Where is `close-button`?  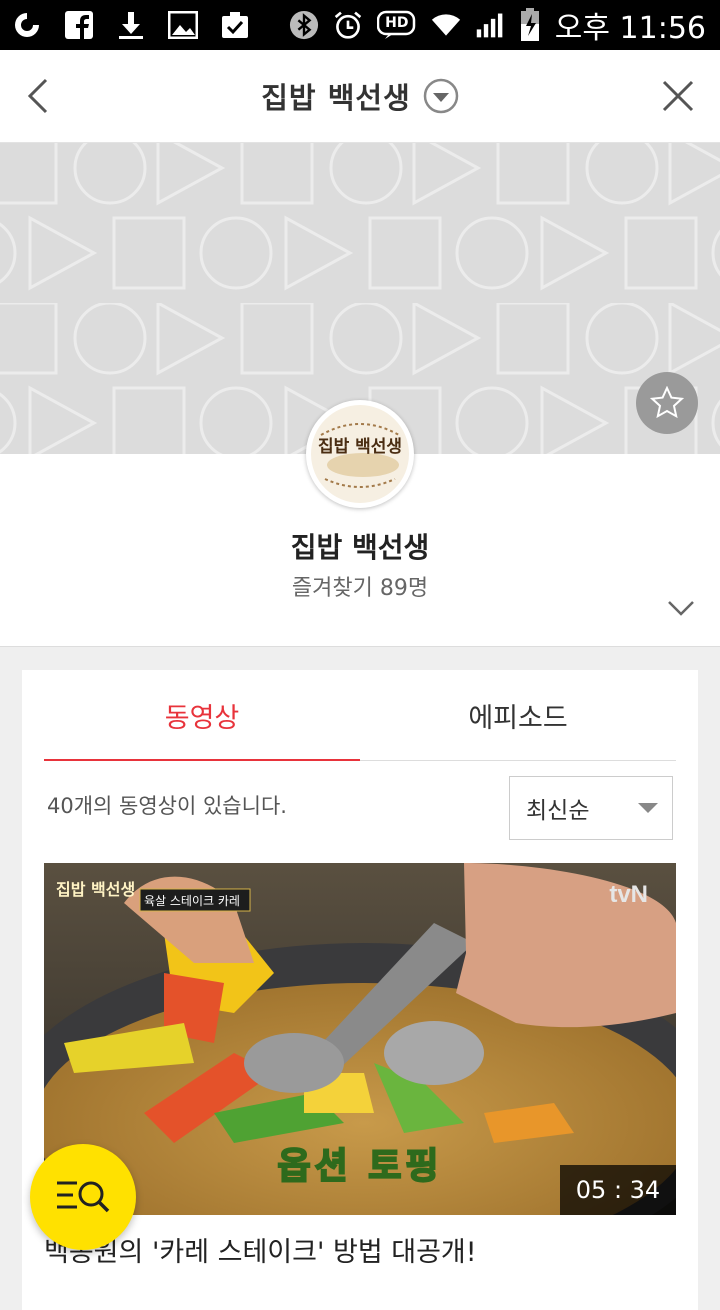
close-button is located at coordinates (678, 96).